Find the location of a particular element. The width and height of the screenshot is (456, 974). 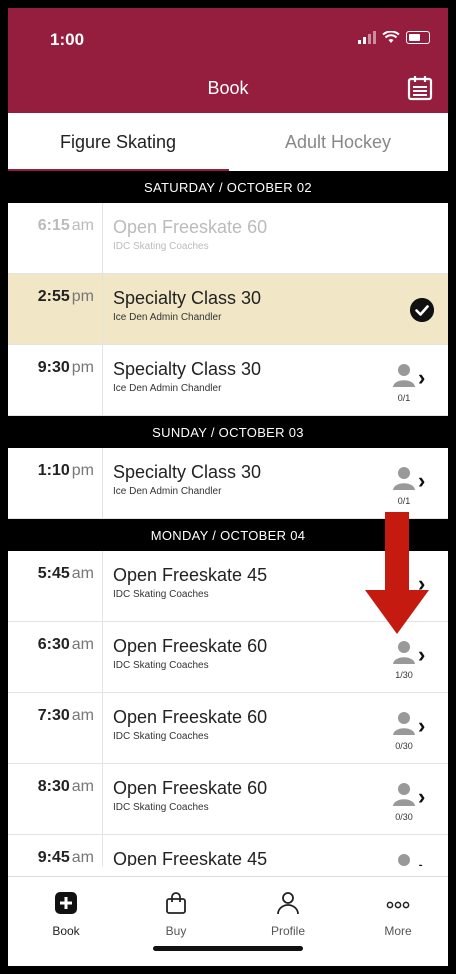

home-indicator is located at coordinates (228, 948).